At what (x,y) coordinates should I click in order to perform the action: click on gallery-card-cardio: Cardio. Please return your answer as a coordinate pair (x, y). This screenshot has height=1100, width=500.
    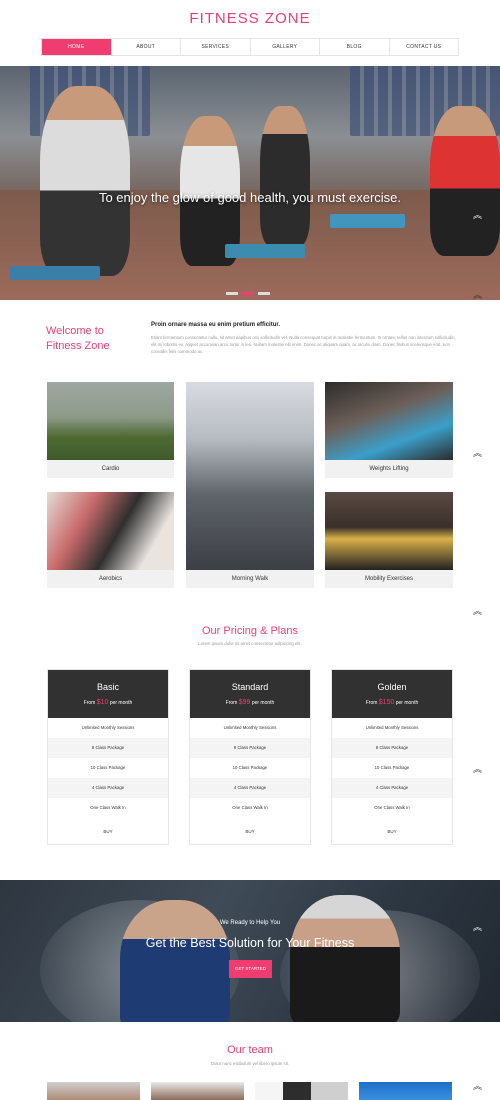
    Looking at the image, I should click on (110, 430).